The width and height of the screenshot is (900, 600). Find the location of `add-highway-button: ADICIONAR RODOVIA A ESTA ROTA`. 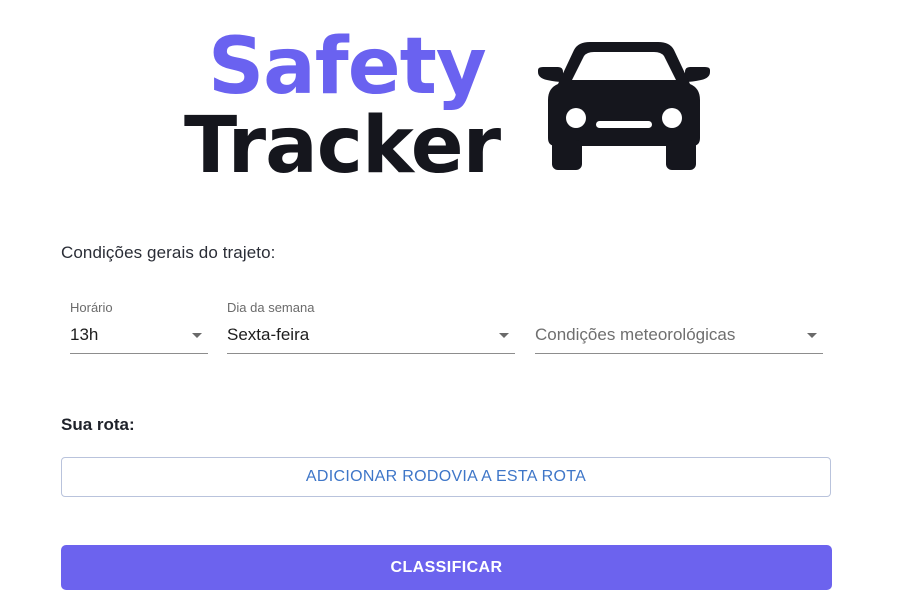

add-highway-button: ADICIONAR RODOVIA A ESTA ROTA is located at coordinates (446, 477).